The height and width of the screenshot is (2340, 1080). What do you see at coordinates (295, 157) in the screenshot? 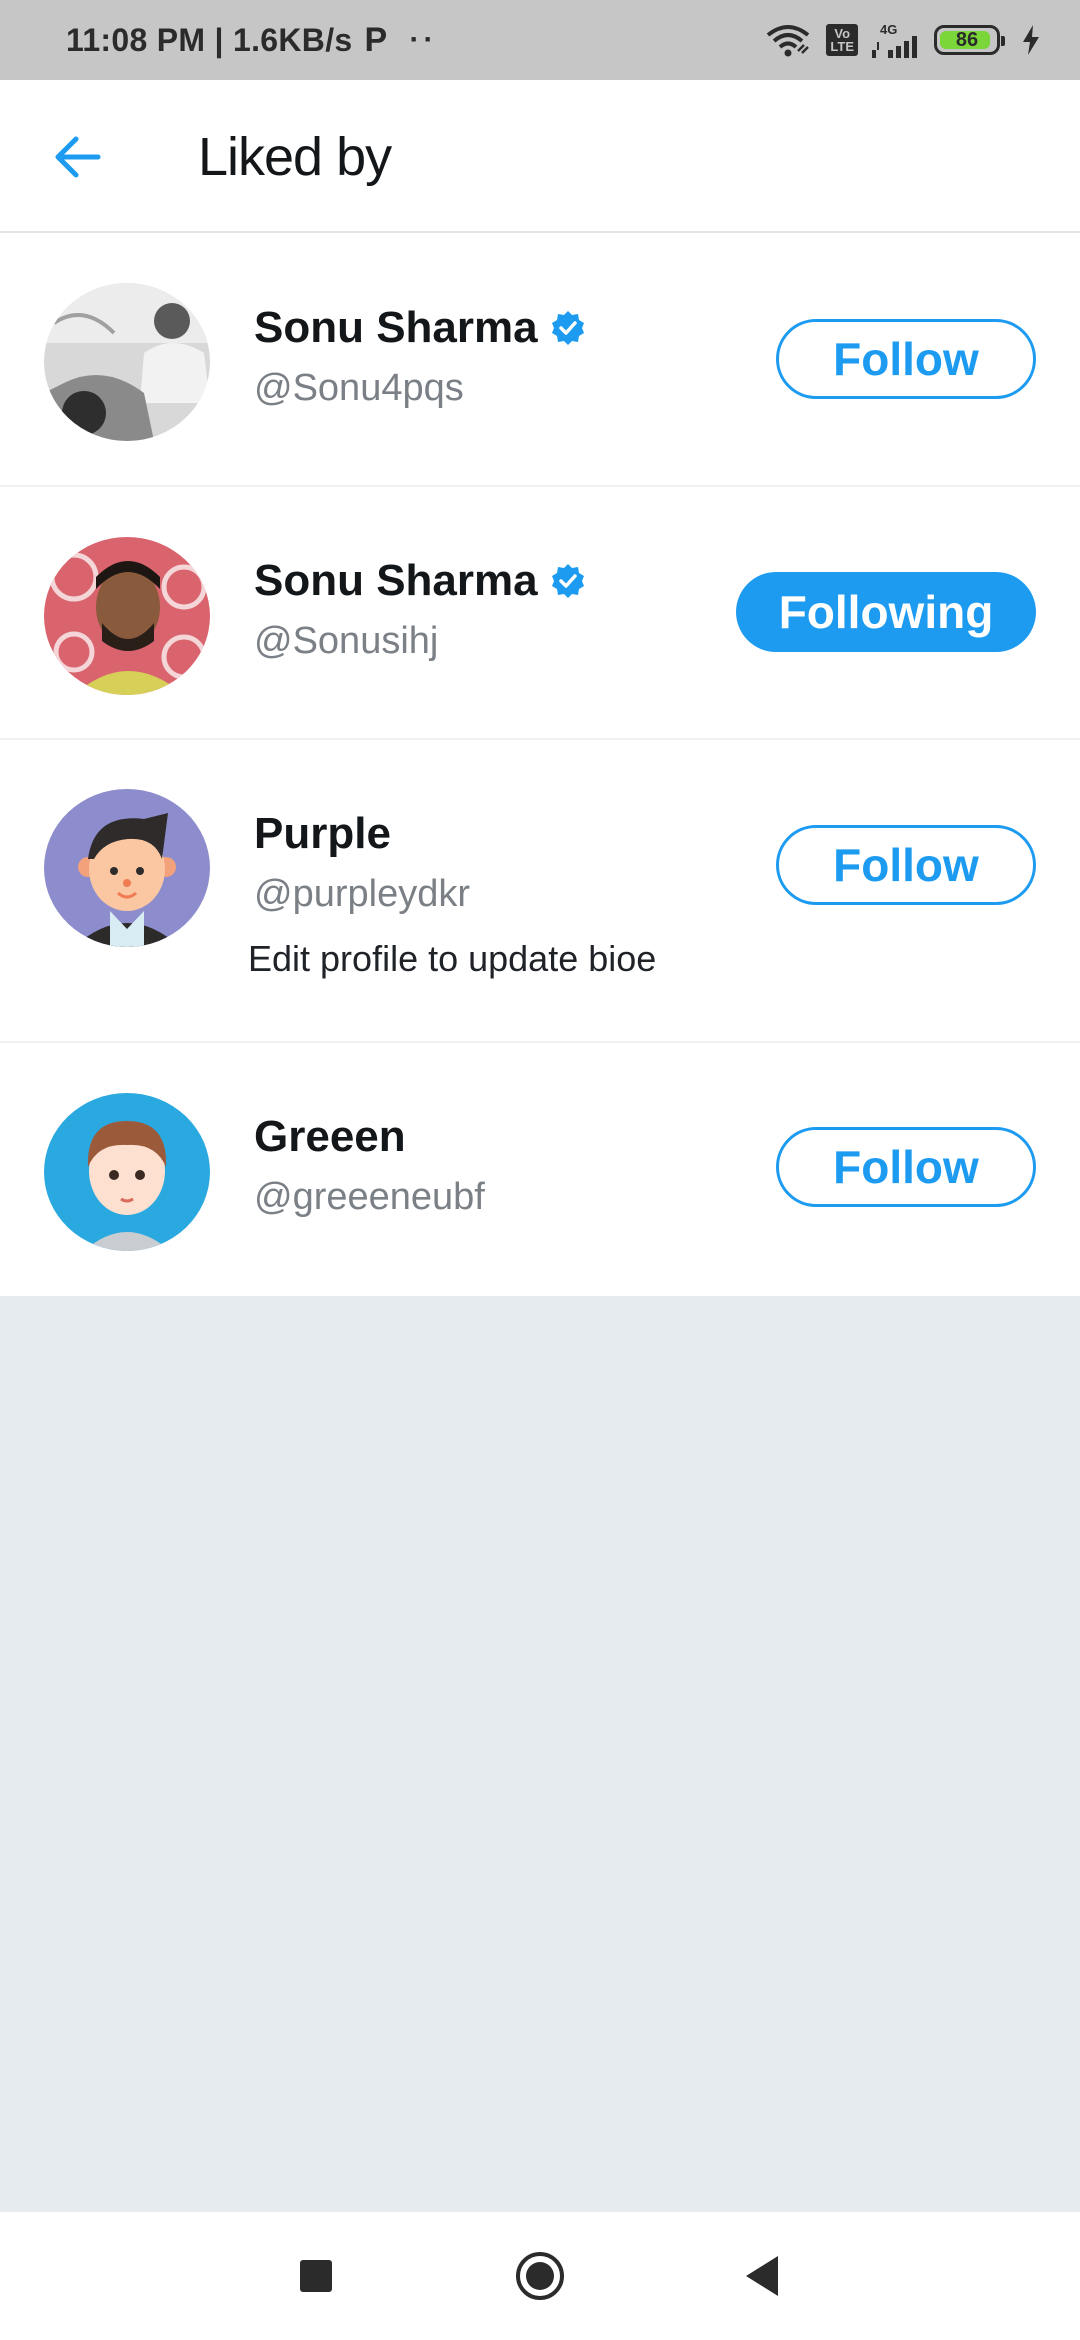
I see `page-title: Liked by` at bounding box center [295, 157].